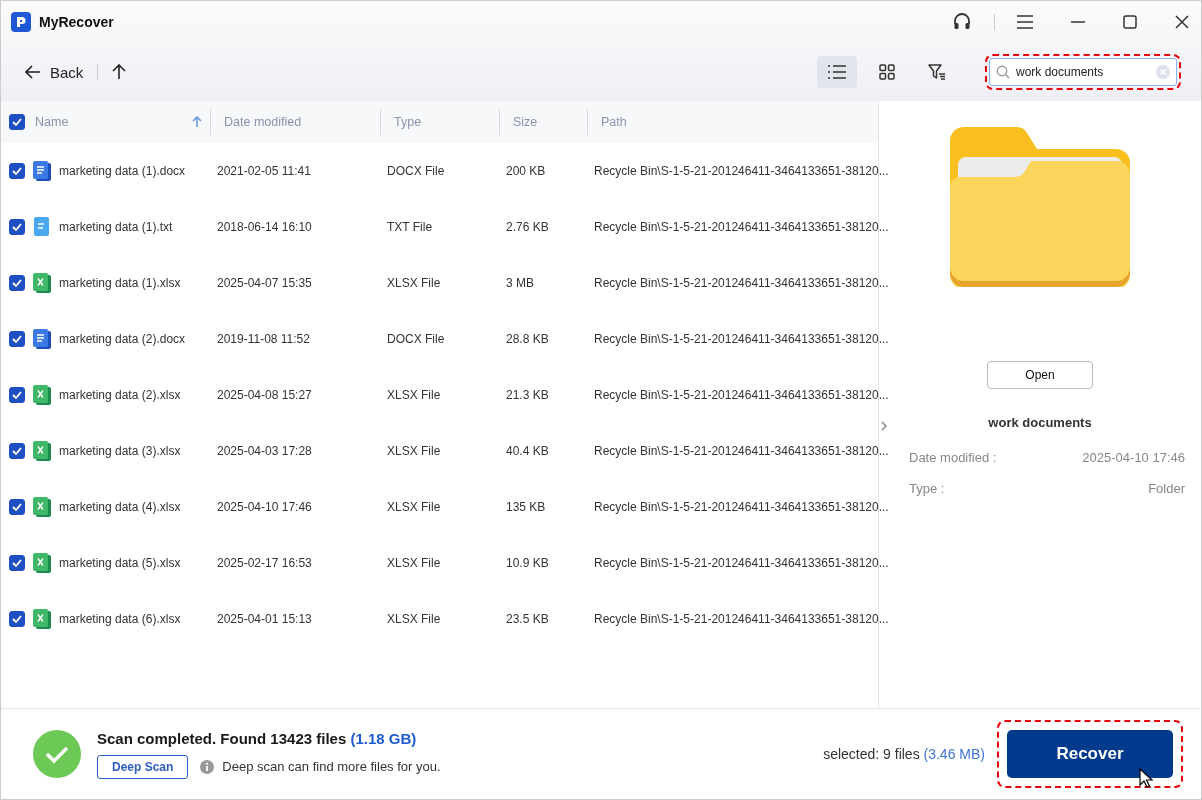  What do you see at coordinates (527, 563) in the screenshot?
I see `size-cell: 10.9 KB` at bounding box center [527, 563].